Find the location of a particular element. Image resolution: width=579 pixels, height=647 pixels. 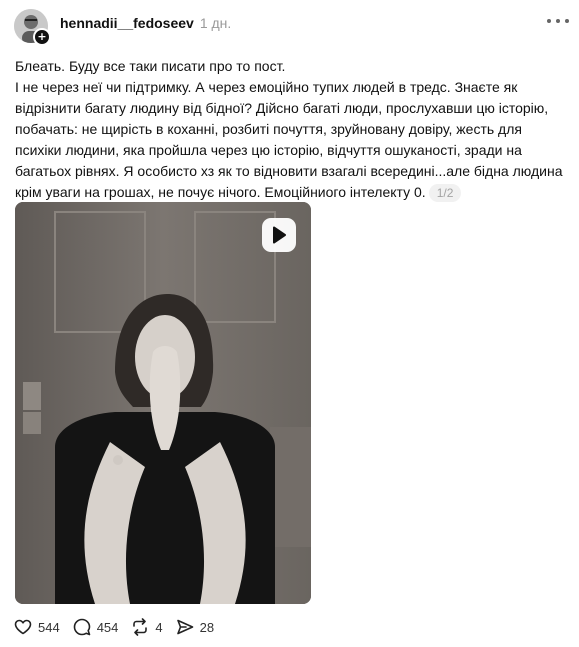

like-count: 544 is located at coordinates (49, 627).